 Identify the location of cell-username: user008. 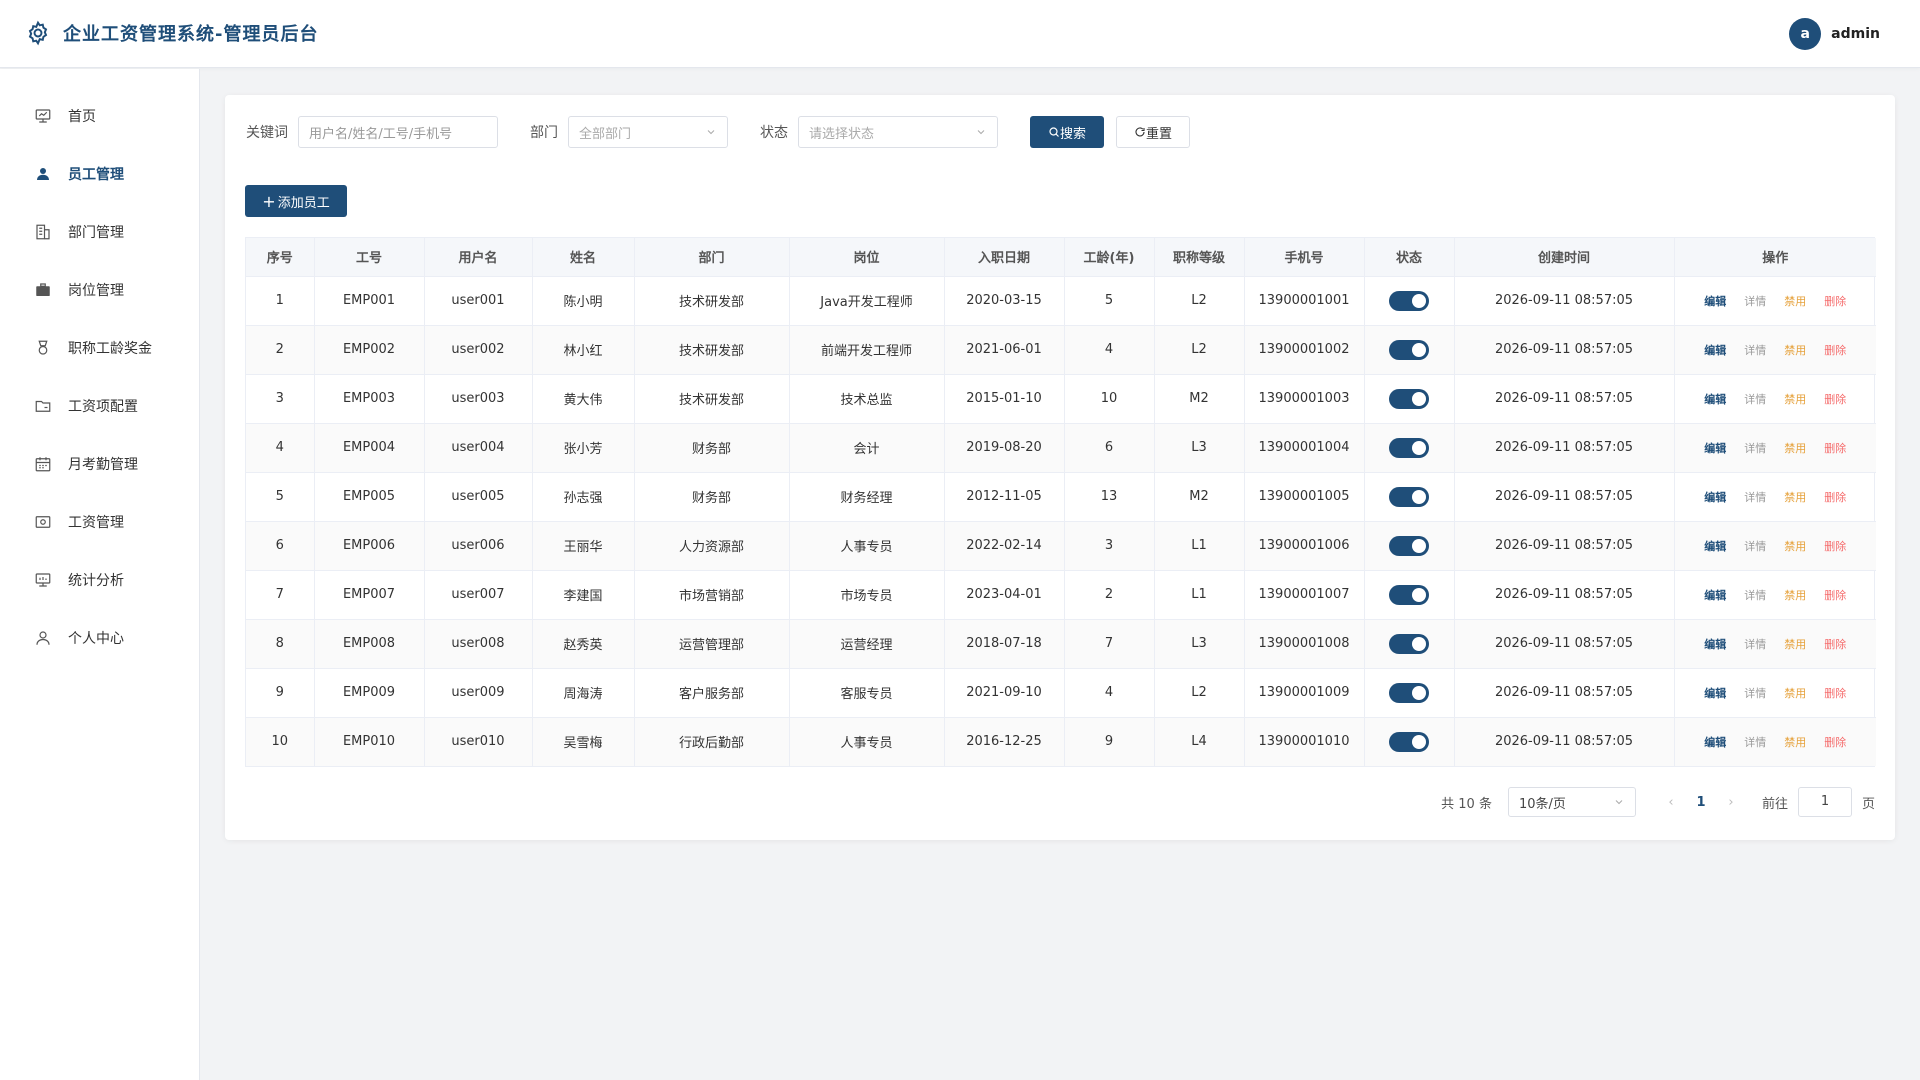
(478, 644).